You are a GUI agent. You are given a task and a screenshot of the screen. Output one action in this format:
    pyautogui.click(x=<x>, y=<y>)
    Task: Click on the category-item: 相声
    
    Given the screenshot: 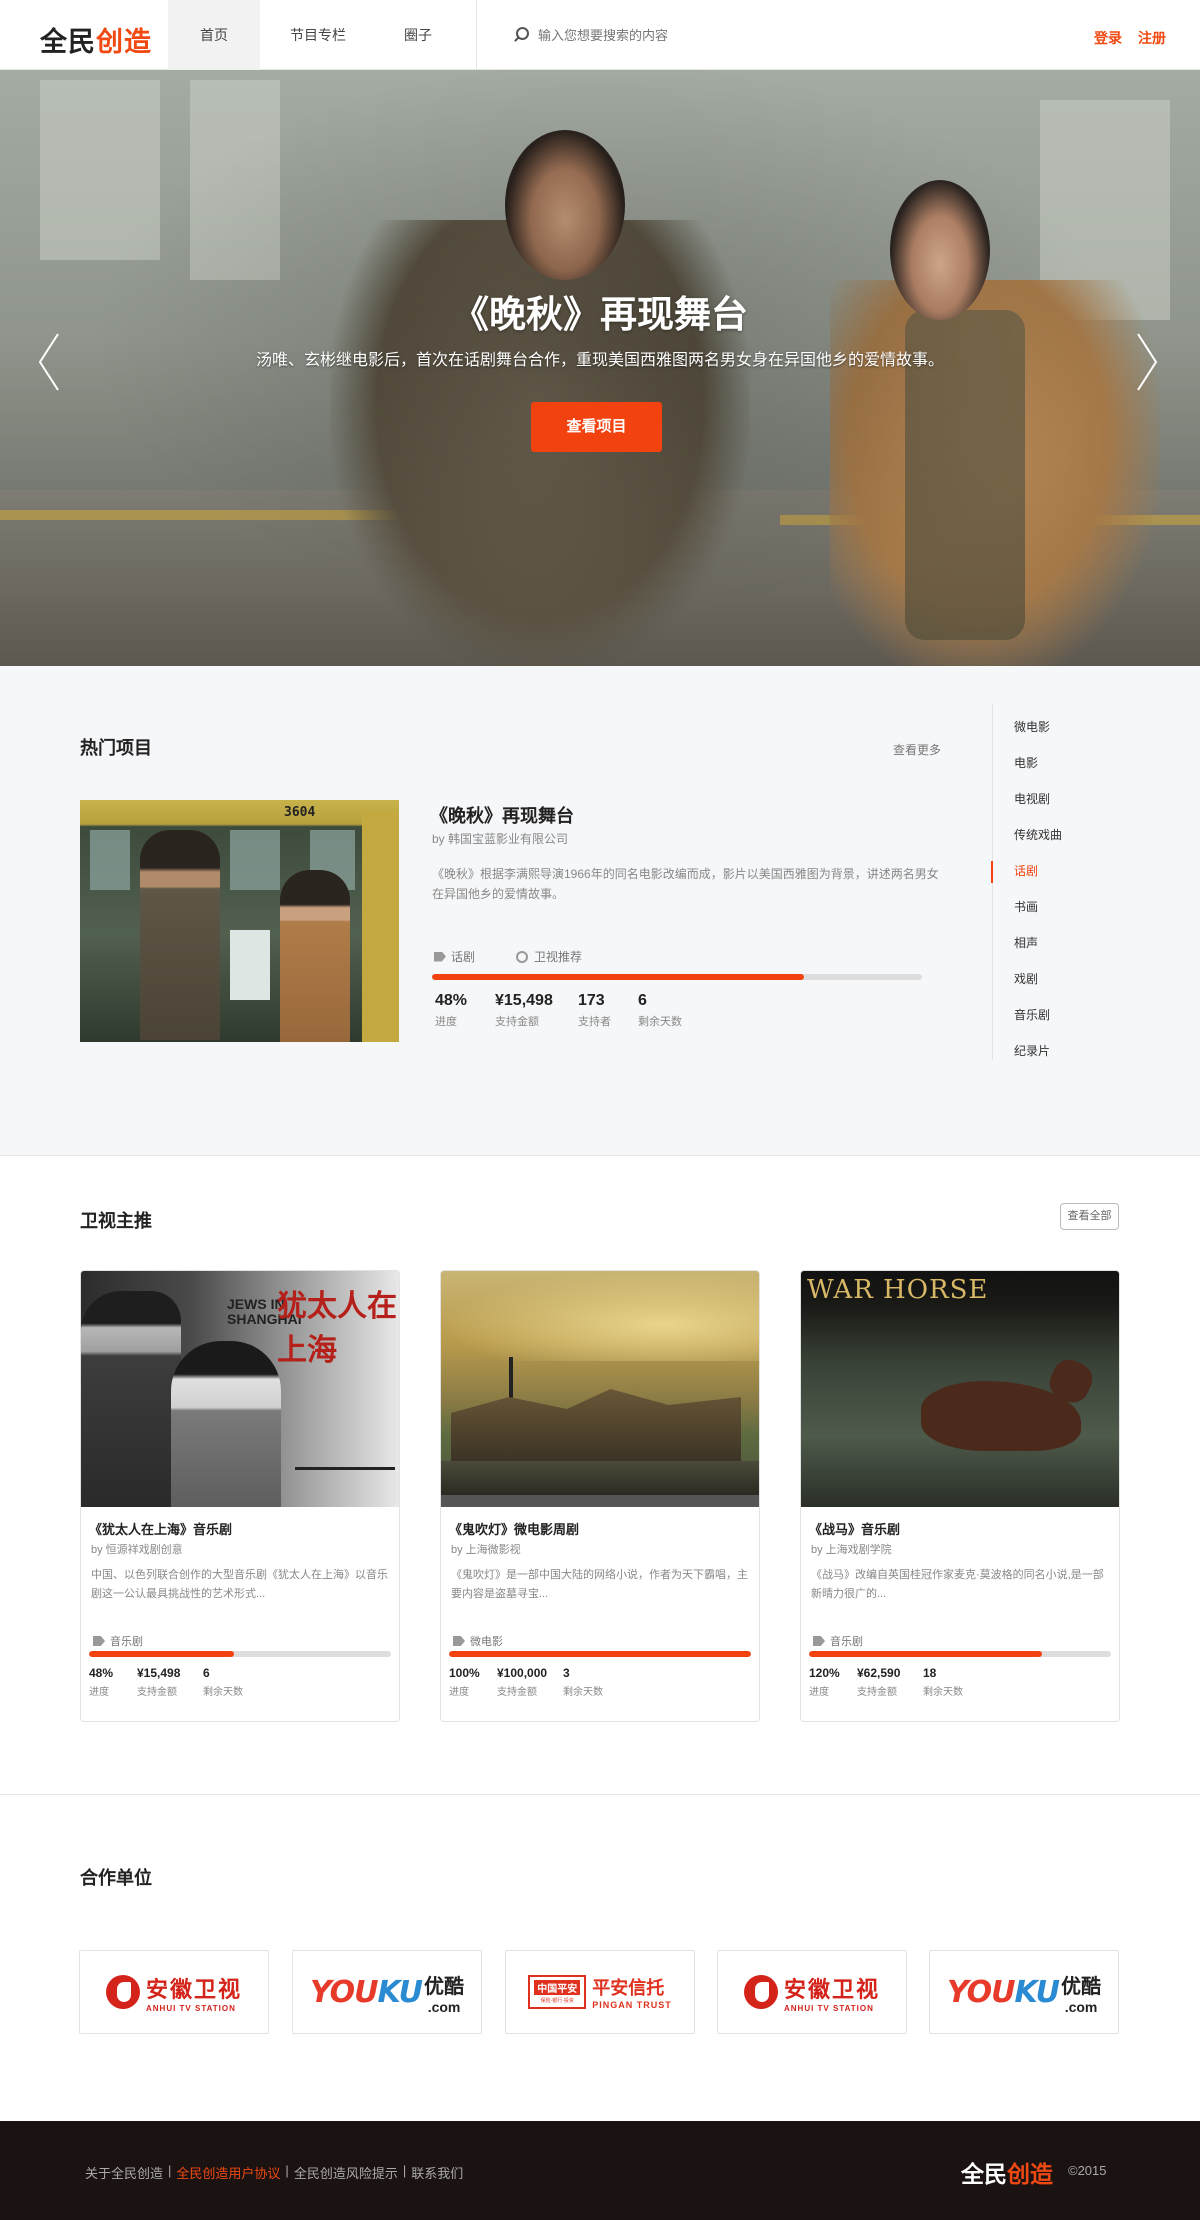 What is the action you would take?
    pyautogui.click(x=1027, y=954)
    